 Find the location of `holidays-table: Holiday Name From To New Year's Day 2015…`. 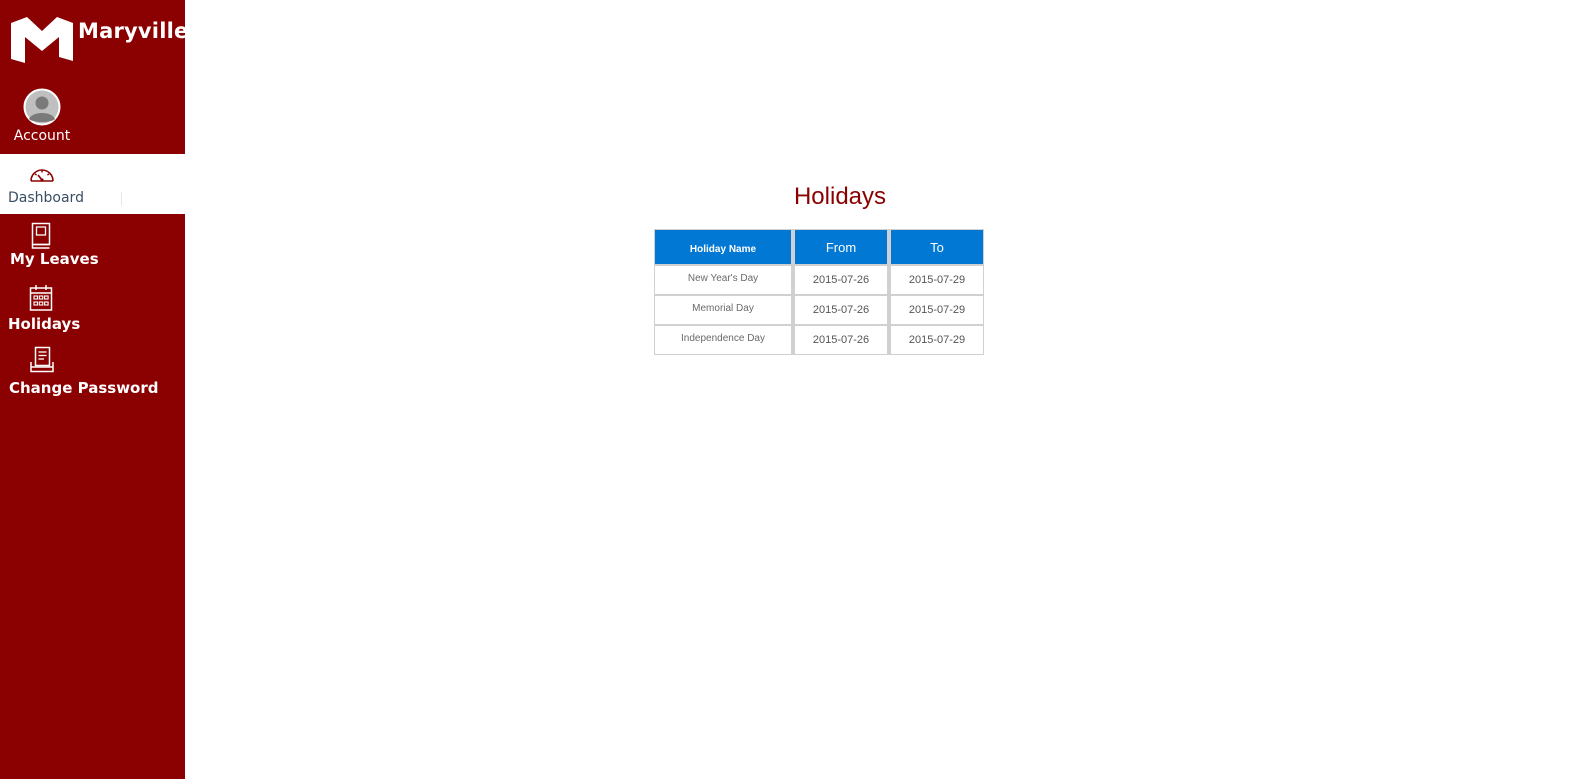

holidays-table: Holiday Name From To New Year's Day 2015… is located at coordinates (819, 292).